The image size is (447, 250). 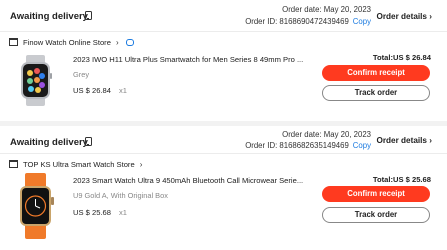 What do you see at coordinates (401, 179) in the screenshot?
I see `order-total: Total:US $ 25.68` at bounding box center [401, 179].